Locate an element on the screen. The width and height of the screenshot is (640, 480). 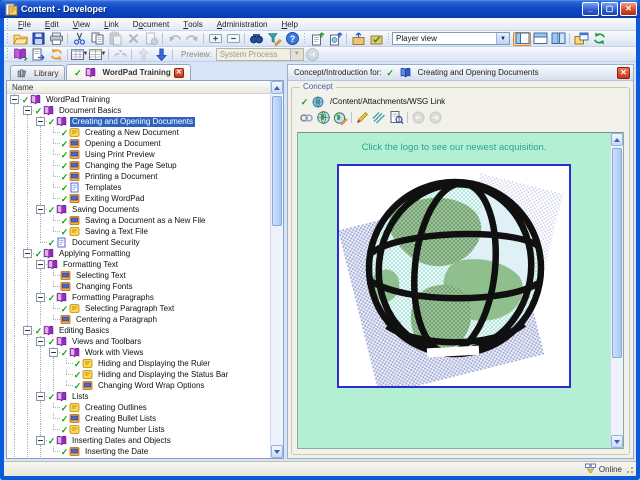
scrollbar-thumb is located at coordinates (277, 161).